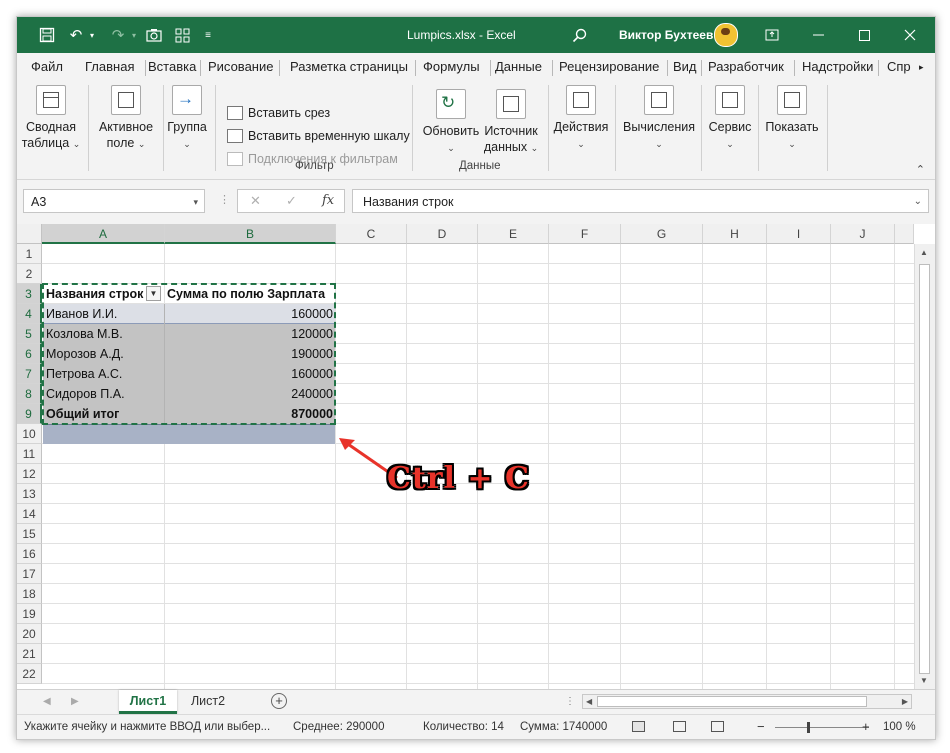 The height and width of the screenshot is (753, 950). What do you see at coordinates (735, 234) in the screenshot?
I see `column-header: H` at bounding box center [735, 234].